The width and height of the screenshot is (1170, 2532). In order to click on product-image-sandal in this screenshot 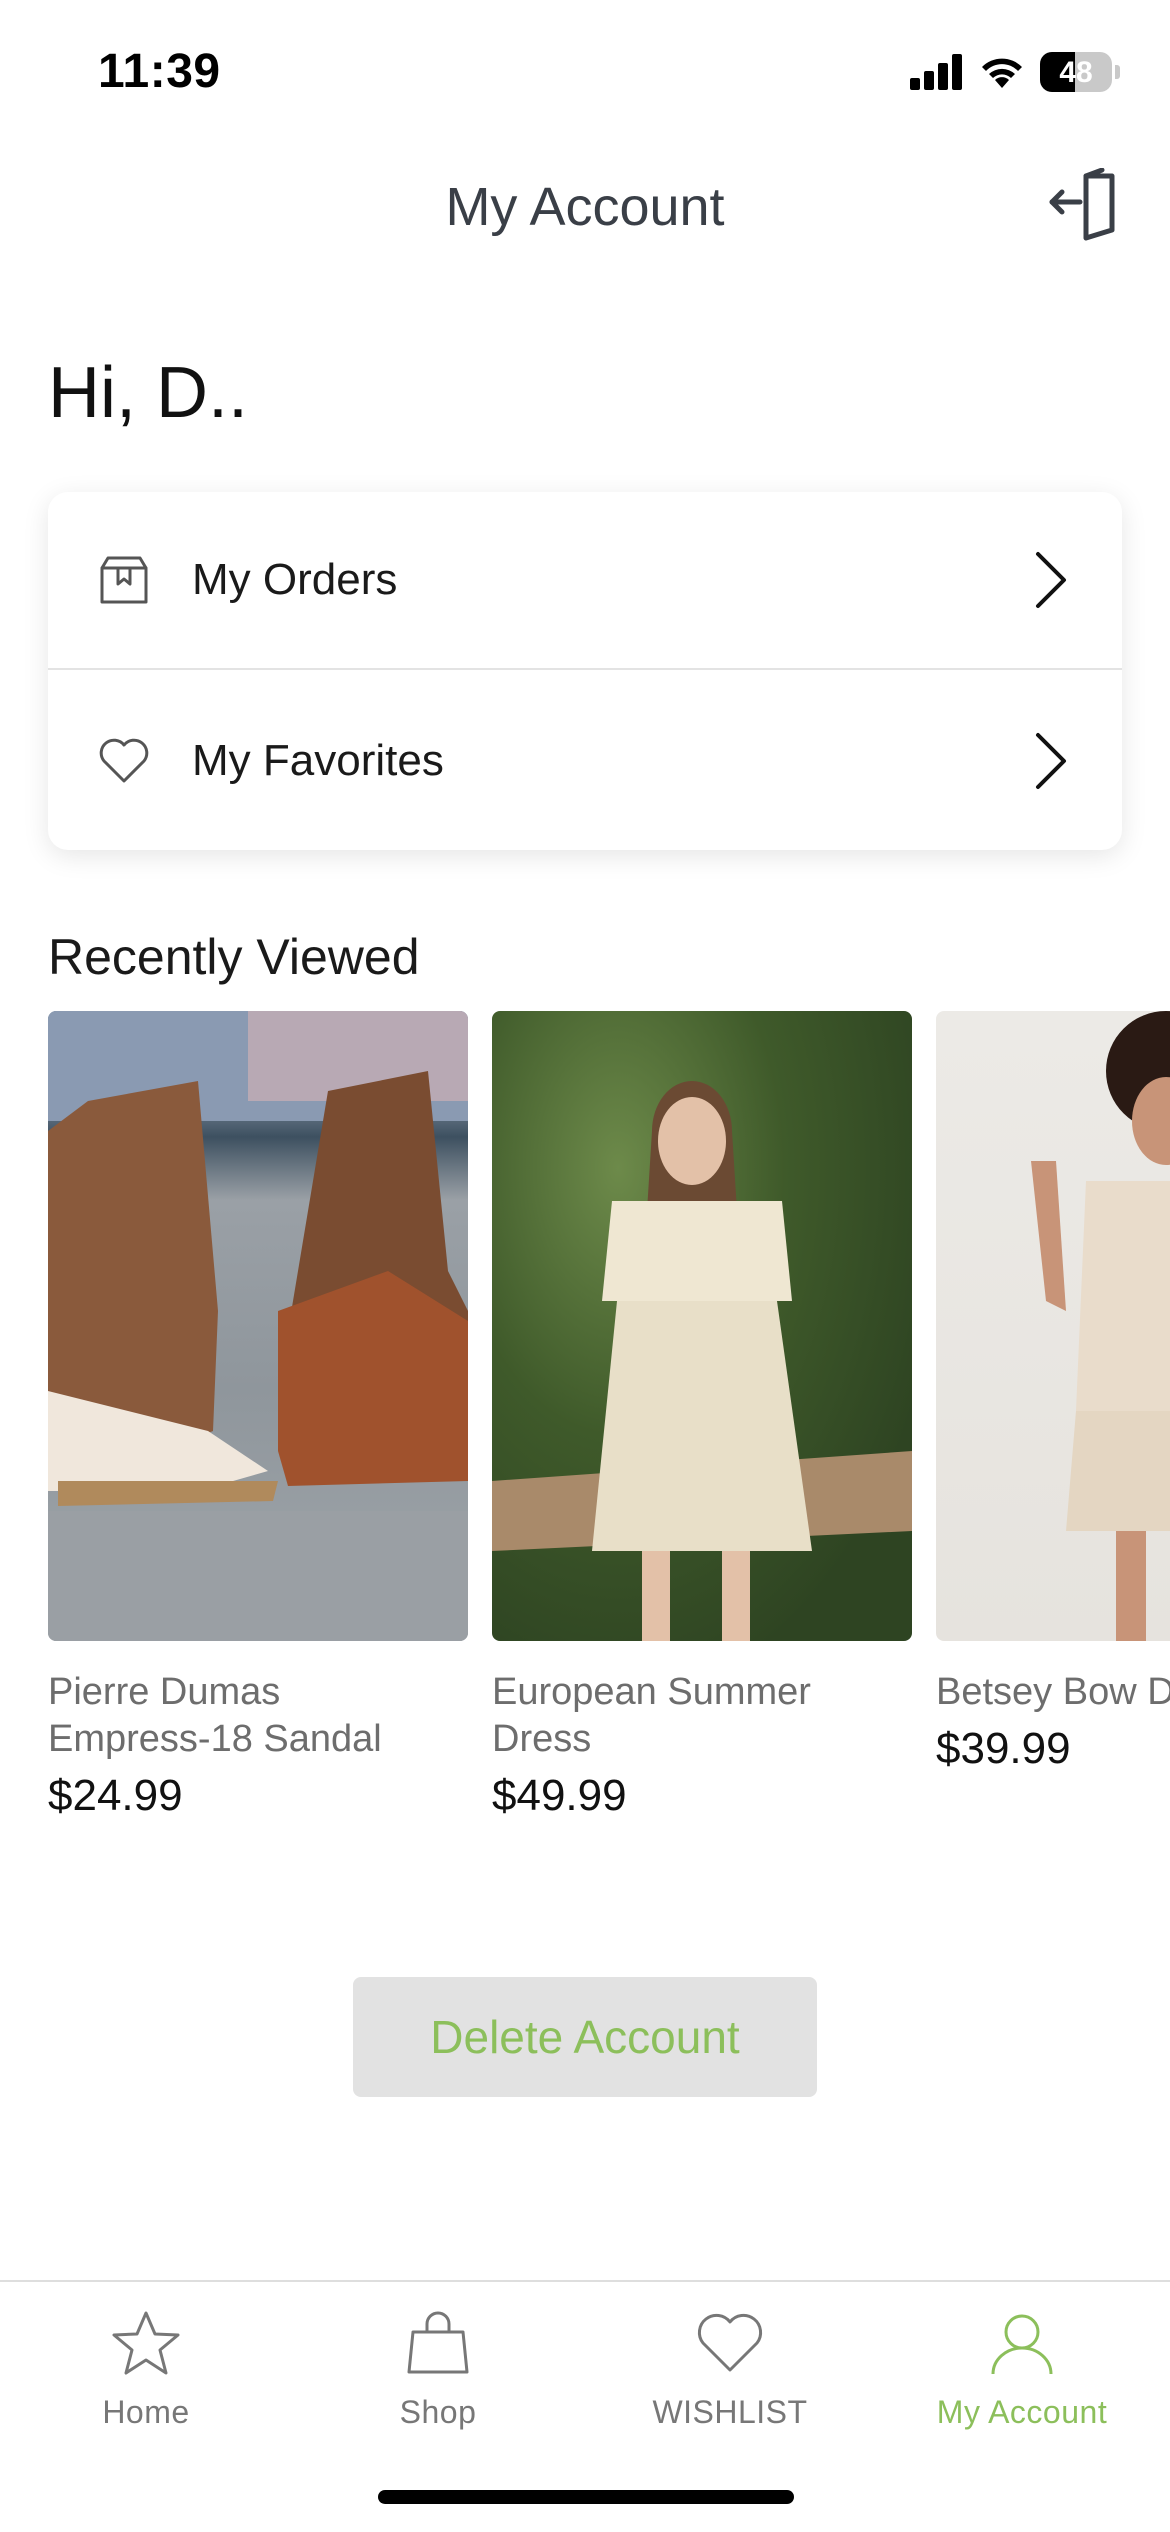, I will do `click(258, 1326)`.